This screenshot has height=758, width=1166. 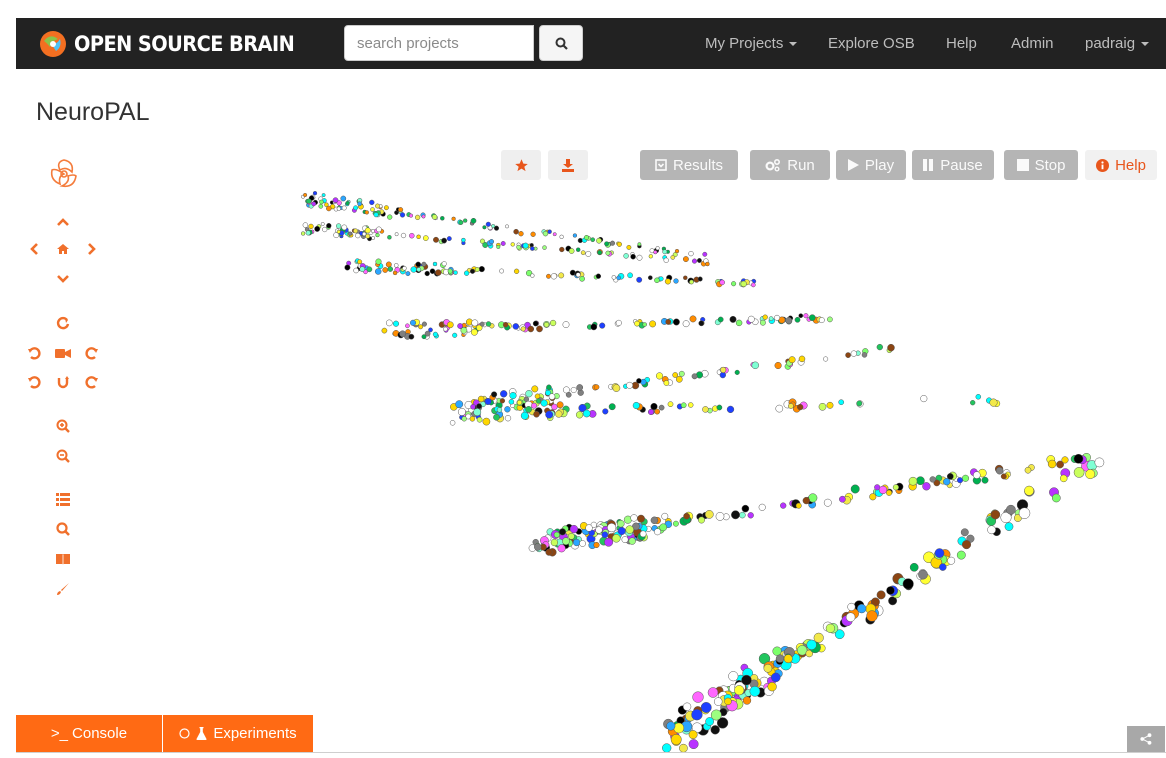 What do you see at coordinates (1121, 165) in the screenshot?
I see `help-button: Help` at bounding box center [1121, 165].